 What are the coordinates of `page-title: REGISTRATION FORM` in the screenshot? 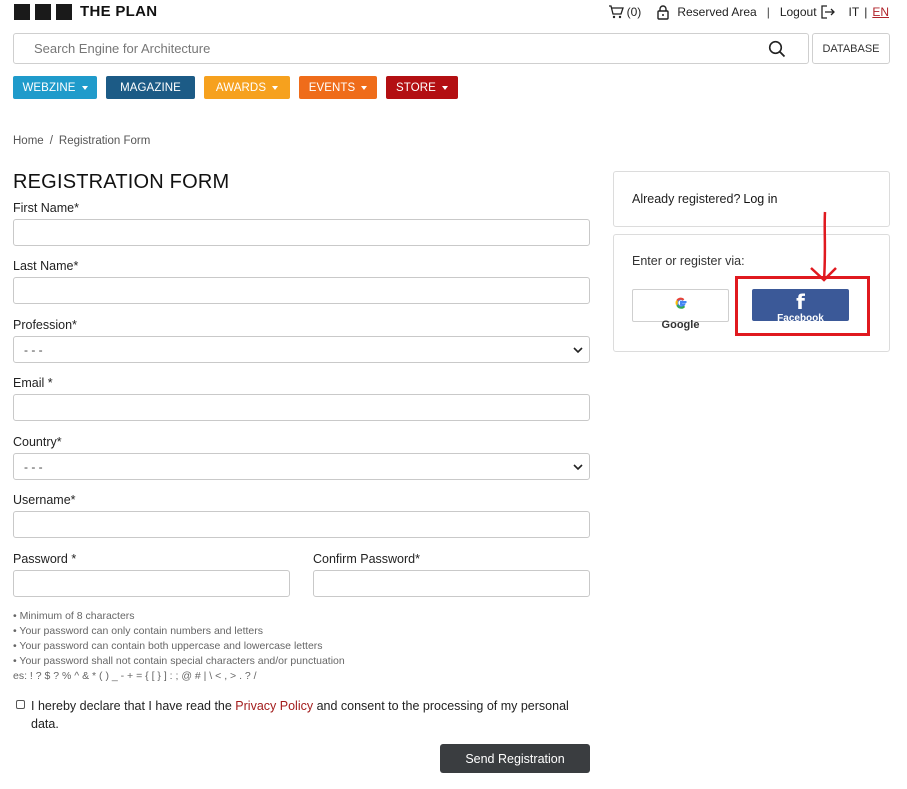 It's located at (121, 182).